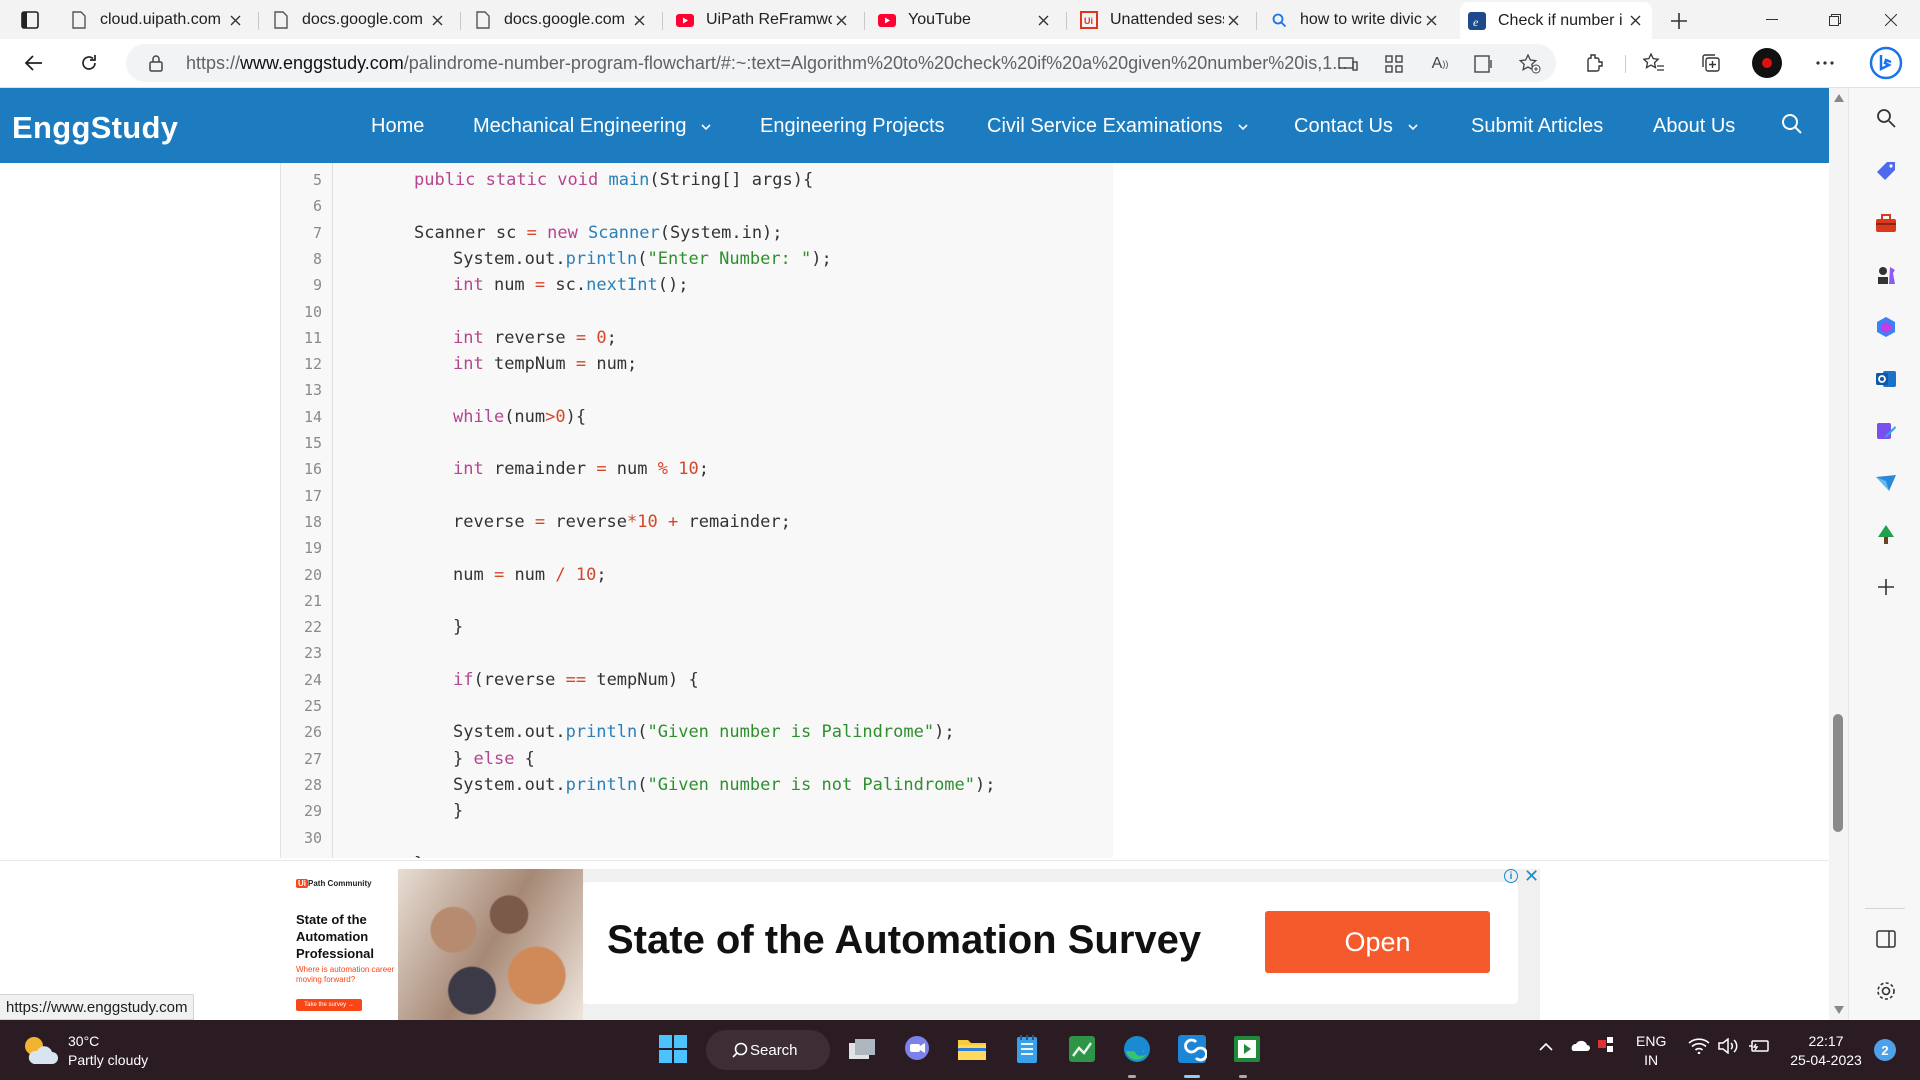  I want to click on ad-mini-button: Take the survey →, so click(329, 1005).